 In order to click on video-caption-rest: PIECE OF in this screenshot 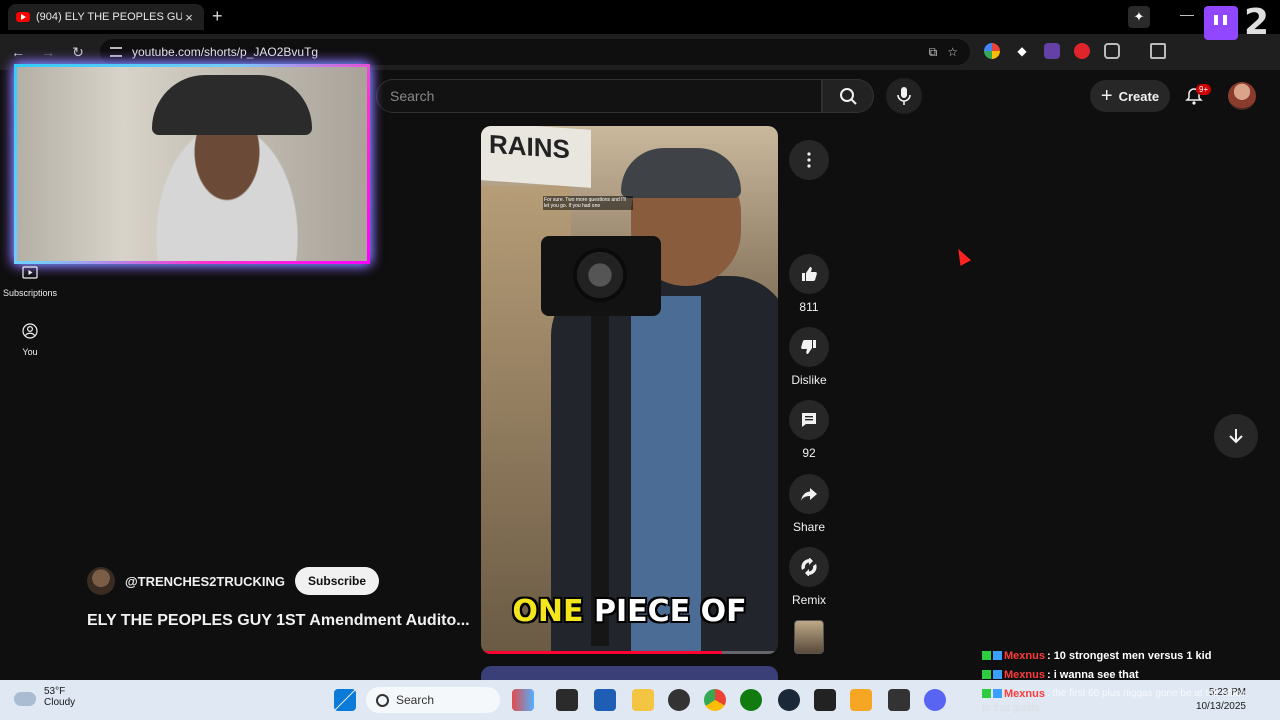, I will do `click(665, 611)`.